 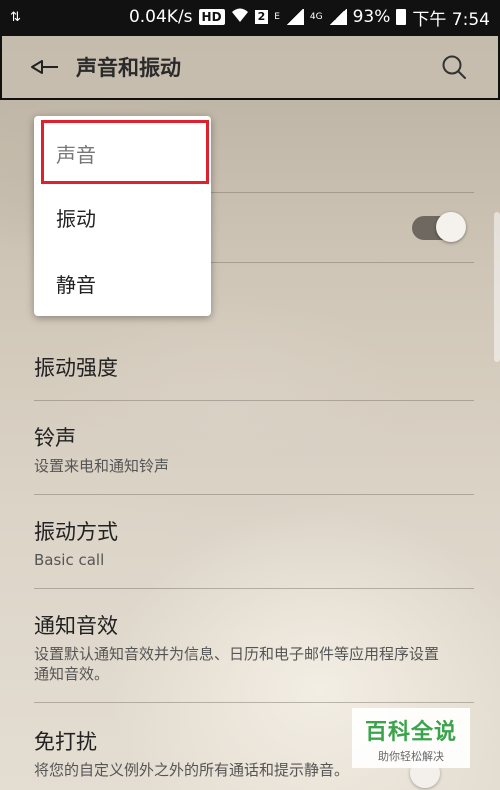 What do you see at coordinates (261, 17) in the screenshot?
I see `sim-badge: 2` at bounding box center [261, 17].